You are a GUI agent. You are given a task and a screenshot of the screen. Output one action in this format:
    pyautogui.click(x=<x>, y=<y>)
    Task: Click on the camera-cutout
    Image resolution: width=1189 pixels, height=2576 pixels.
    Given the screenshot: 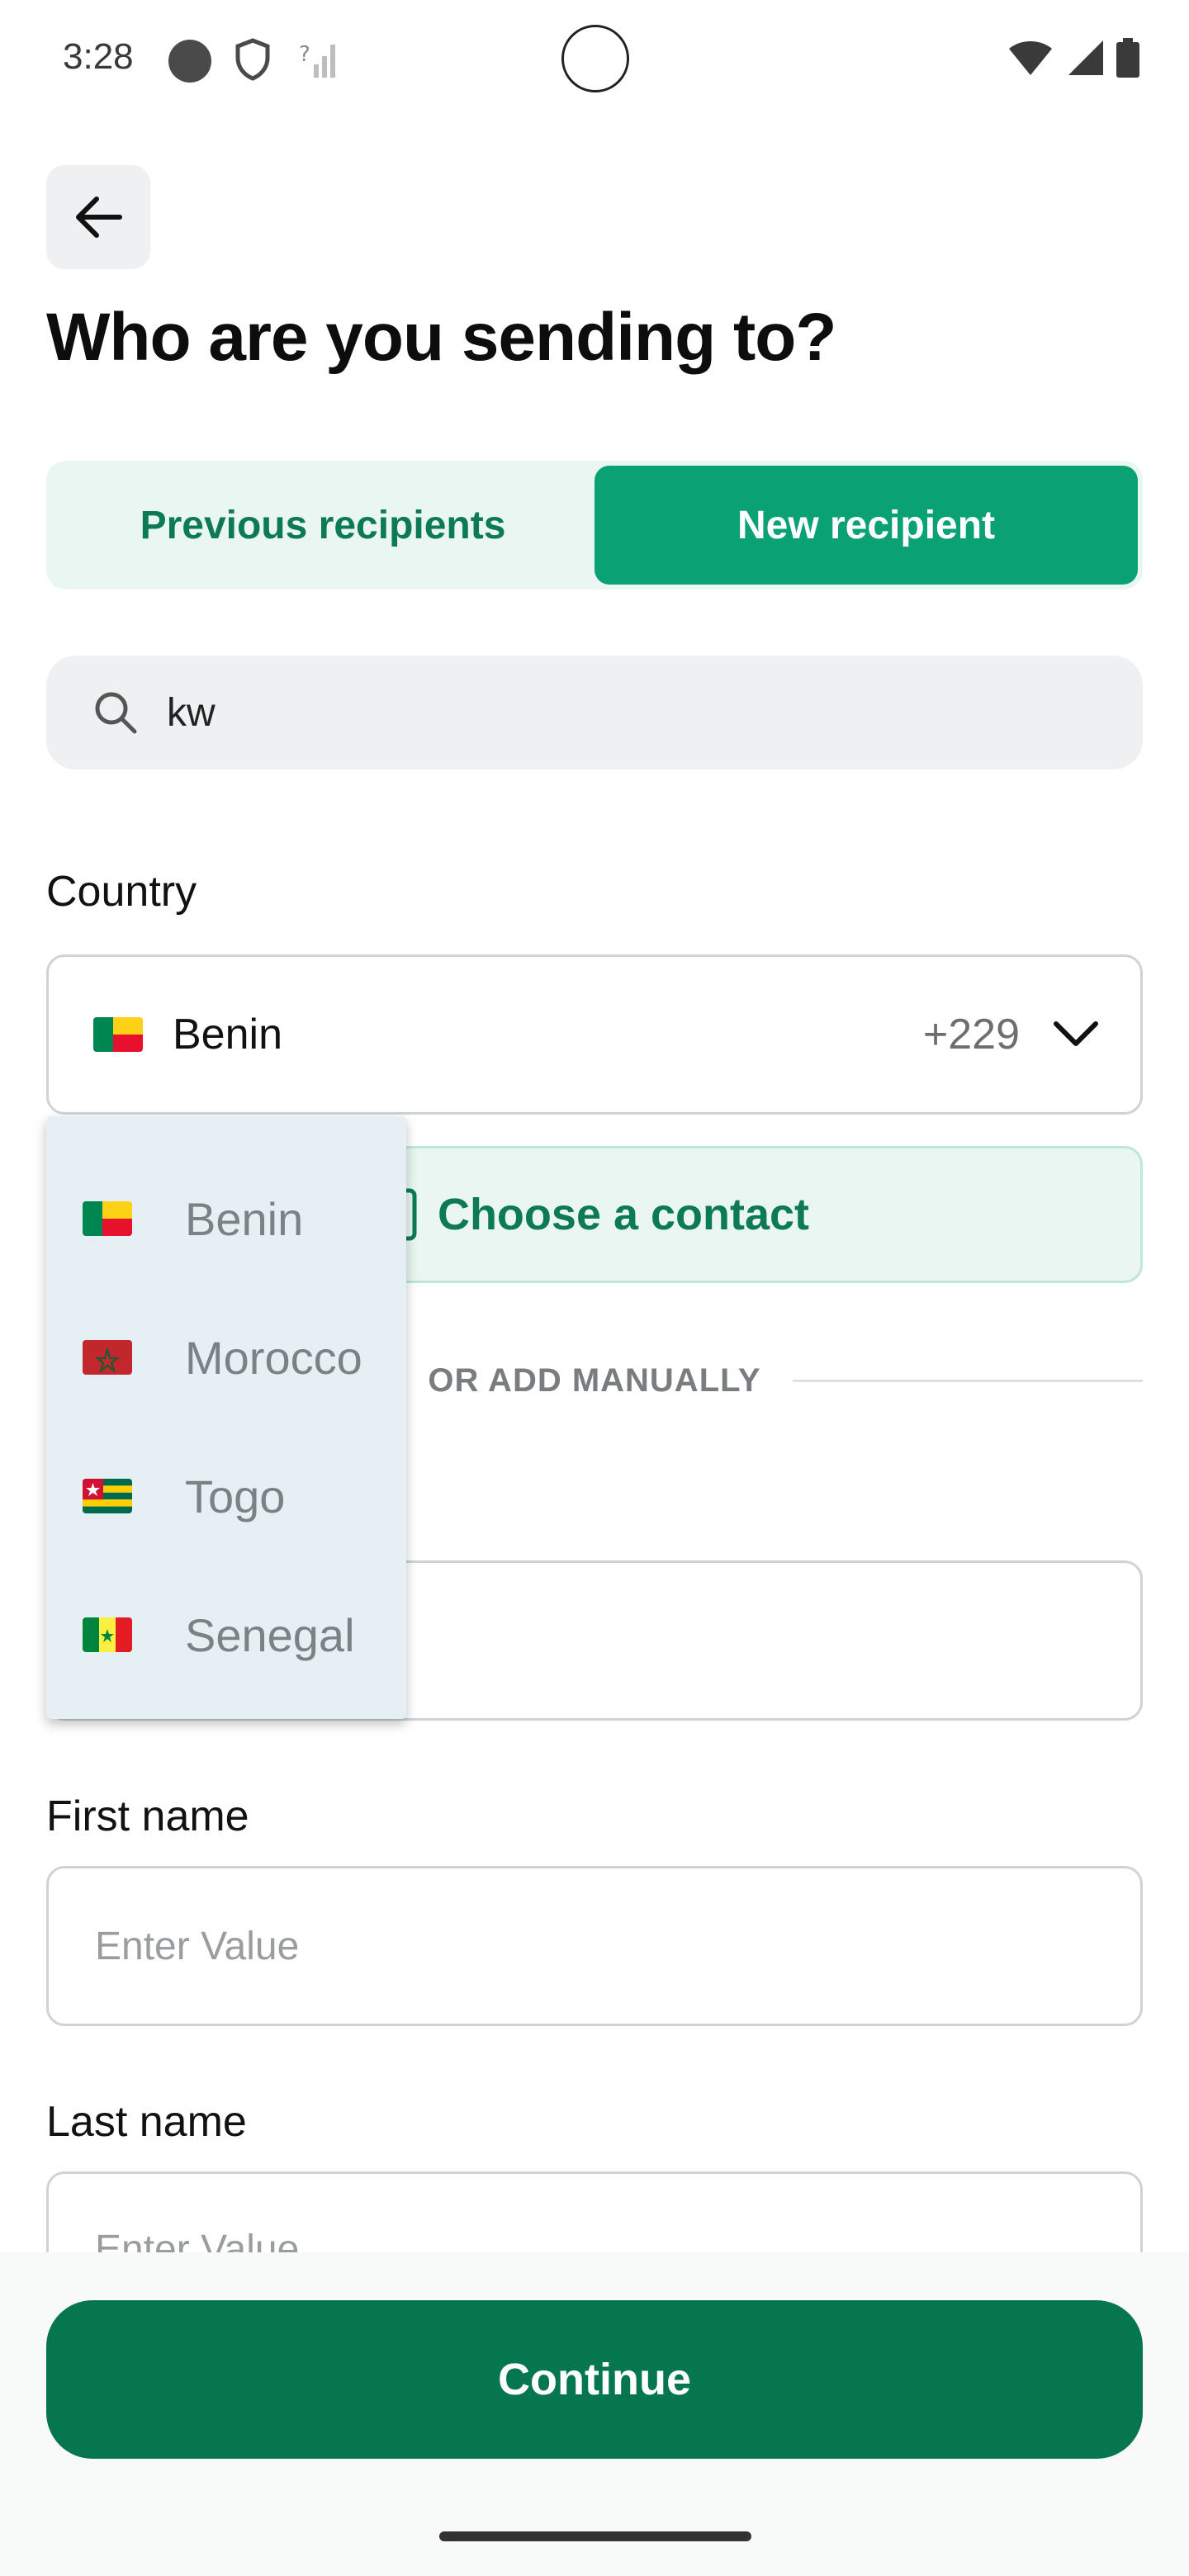 What is the action you would take?
    pyautogui.click(x=595, y=58)
    